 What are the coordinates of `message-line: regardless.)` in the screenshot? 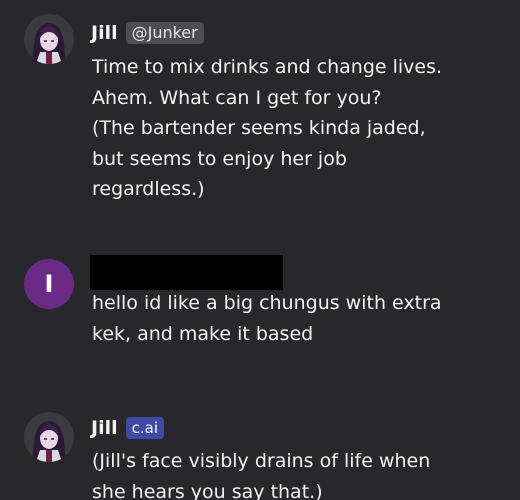 It's located at (148, 189).